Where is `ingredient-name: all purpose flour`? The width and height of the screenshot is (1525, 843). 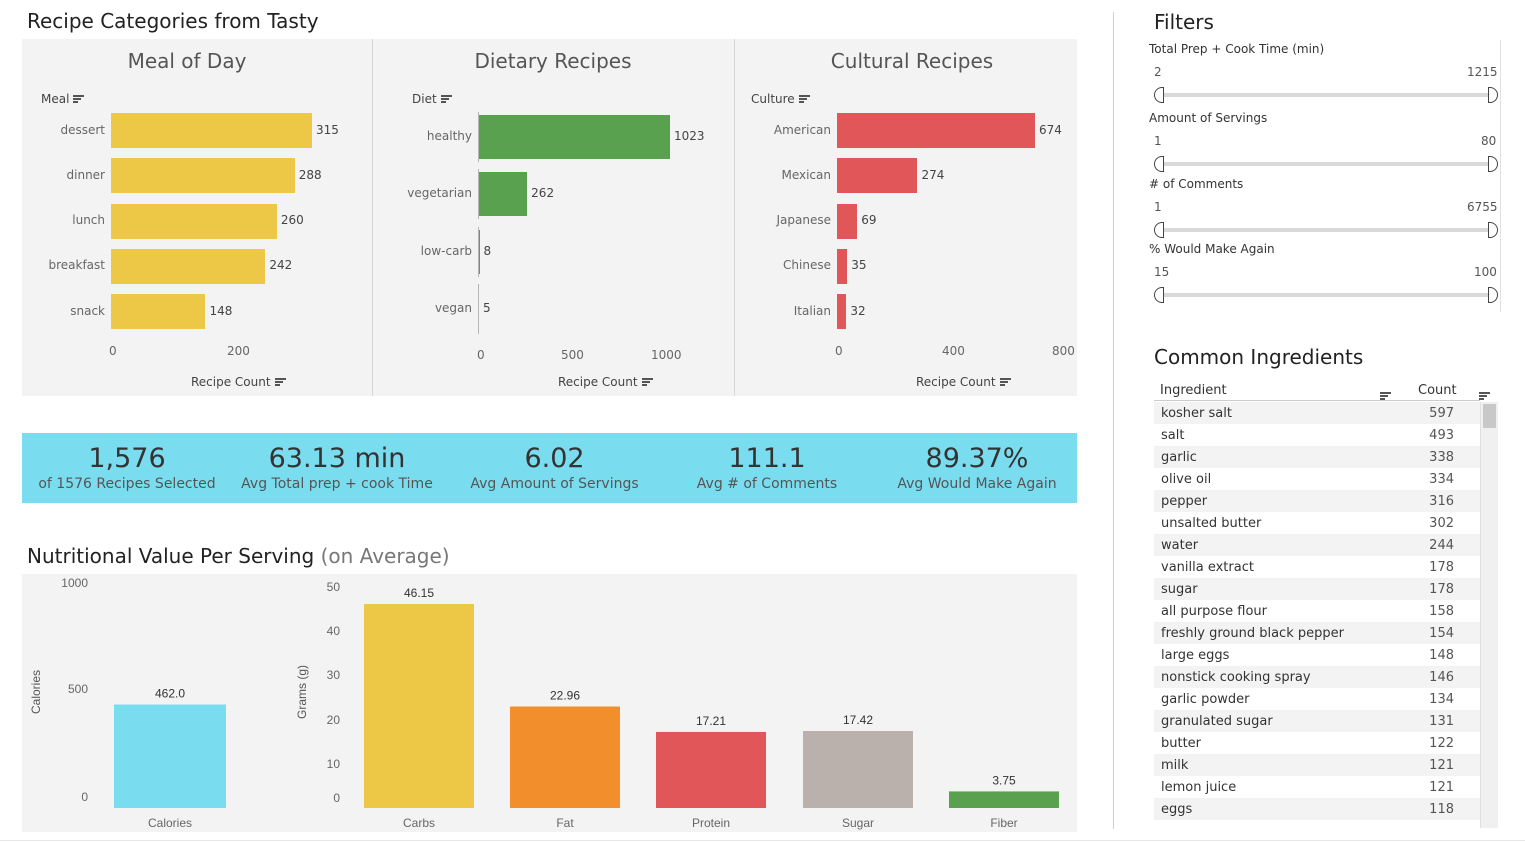 ingredient-name: all purpose flour is located at coordinates (1214, 611).